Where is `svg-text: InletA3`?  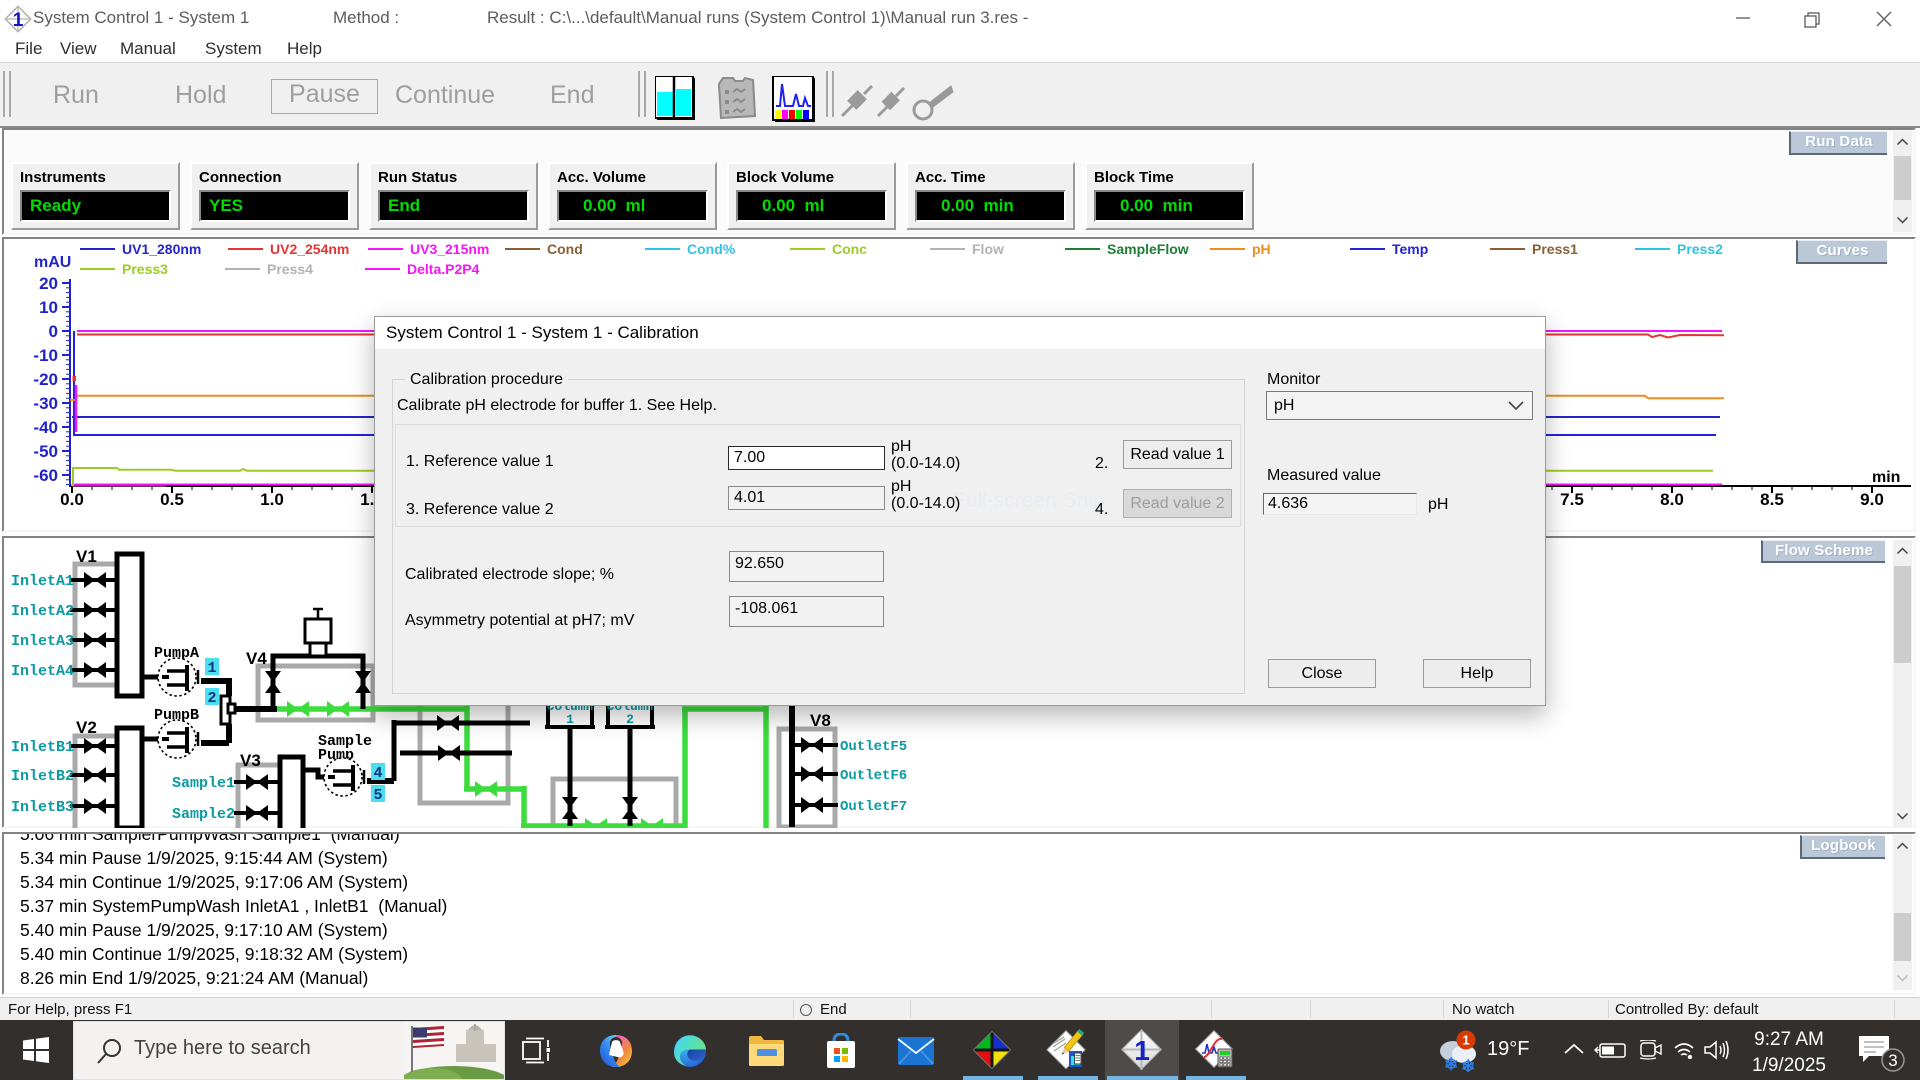 svg-text: InletA3 is located at coordinates (42, 641).